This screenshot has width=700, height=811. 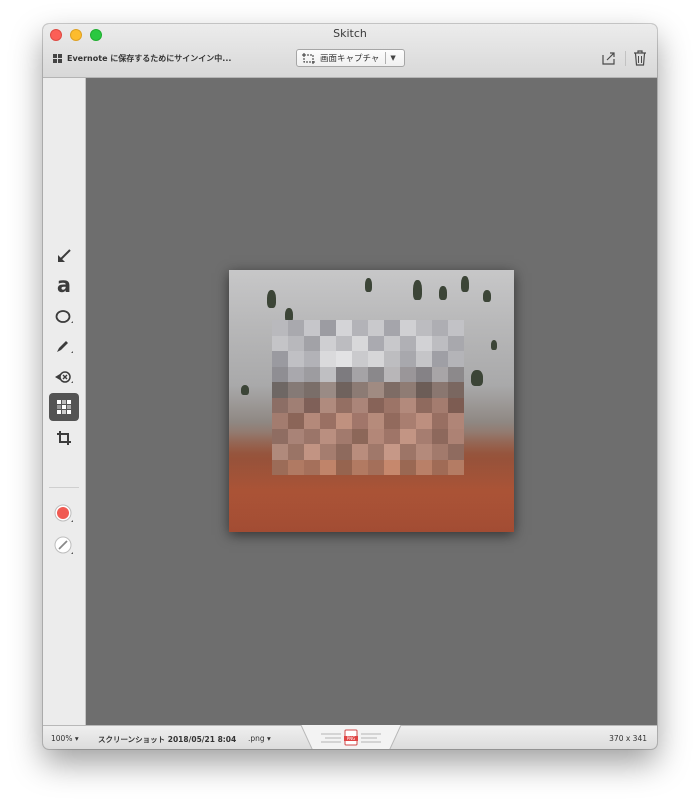 I want to click on drag-export-tab: PNG, so click(x=351, y=737).